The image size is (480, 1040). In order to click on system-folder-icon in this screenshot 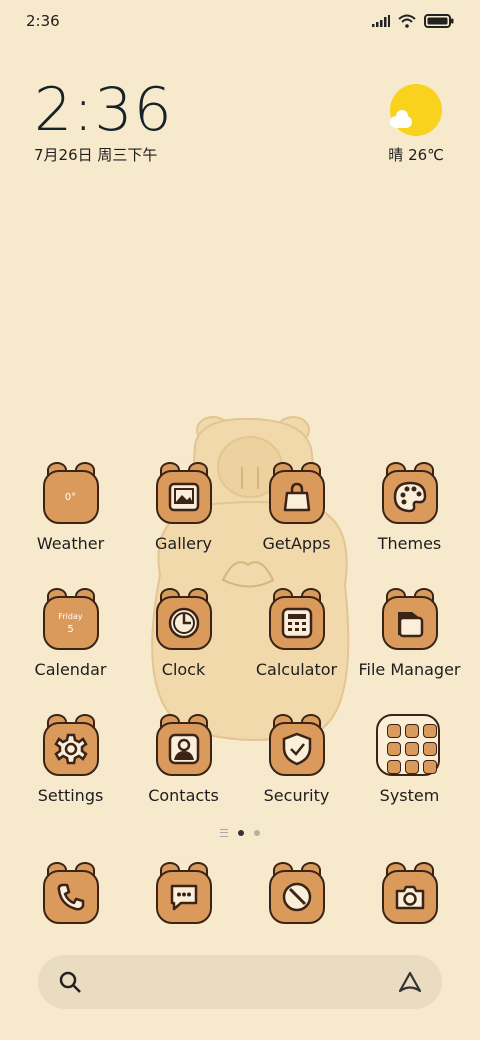, I will do `click(407, 745)`.